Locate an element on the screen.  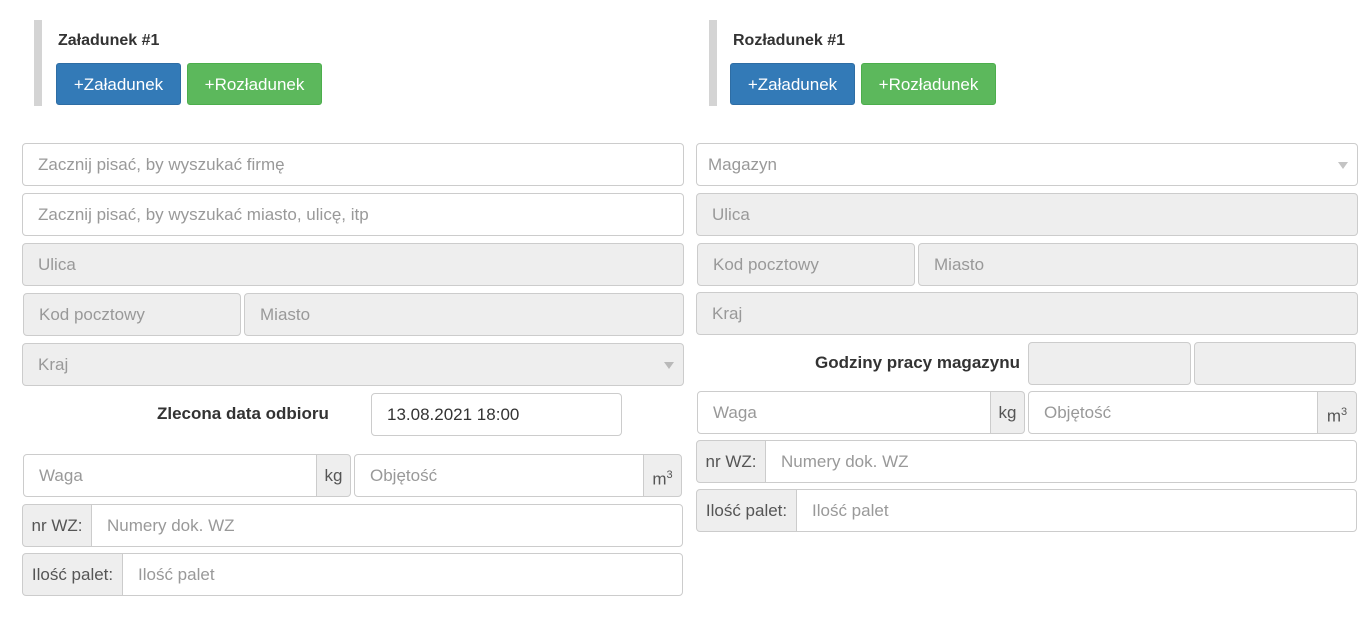
unloading-header: Rozładunek #1 +Załadunek +Rozładunek is located at coordinates (859, 63).